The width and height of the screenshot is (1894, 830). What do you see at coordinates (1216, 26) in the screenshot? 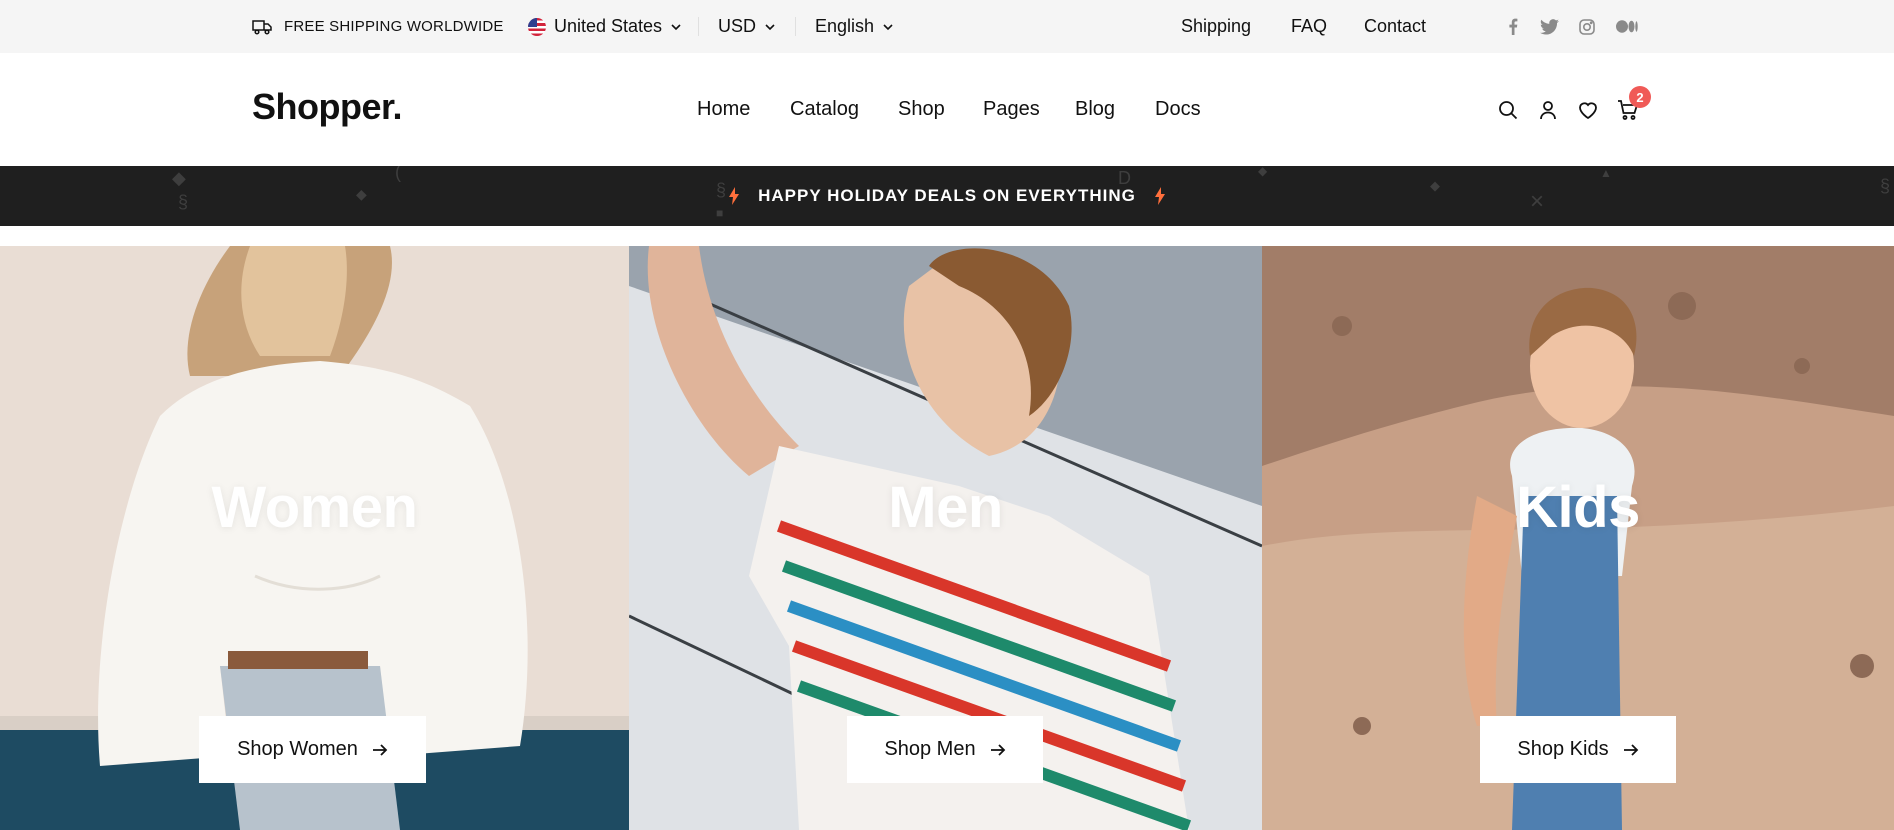
I see `shipping-link: Shipping` at bounding box center [1216, 26].